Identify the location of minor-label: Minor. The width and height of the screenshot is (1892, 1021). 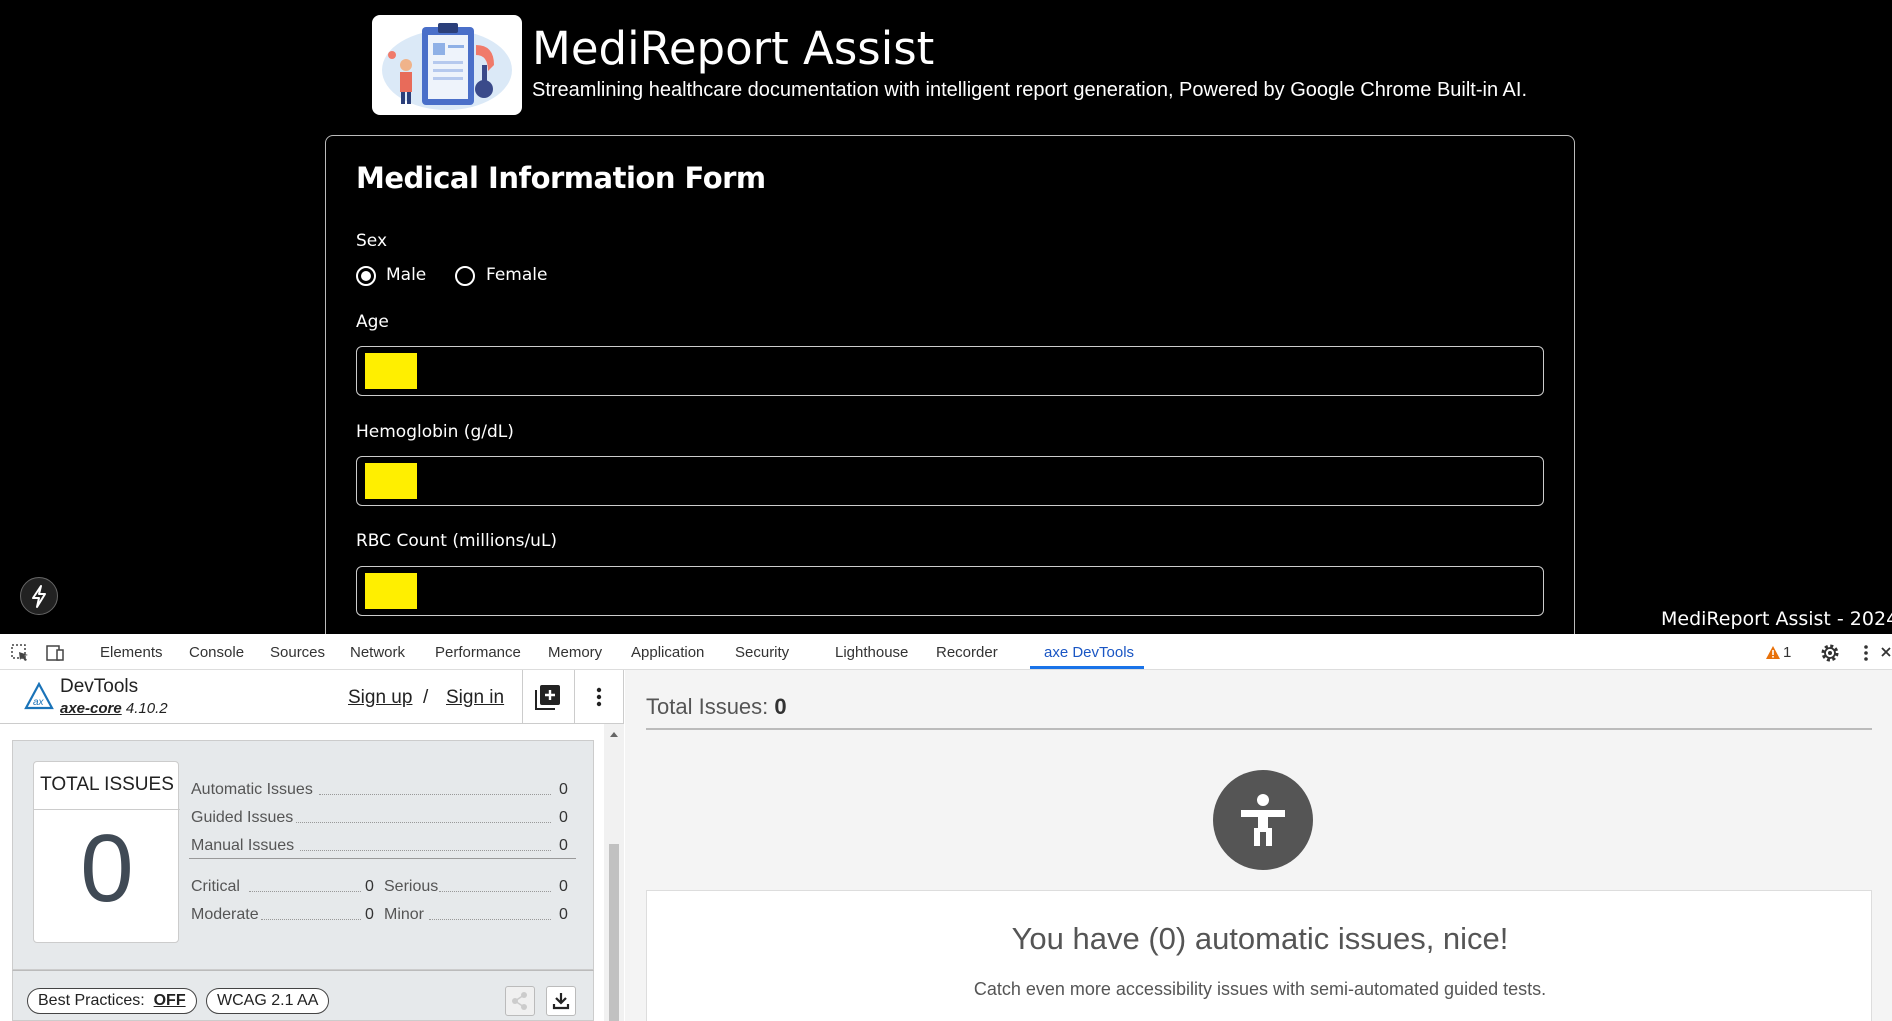
(404, 914).